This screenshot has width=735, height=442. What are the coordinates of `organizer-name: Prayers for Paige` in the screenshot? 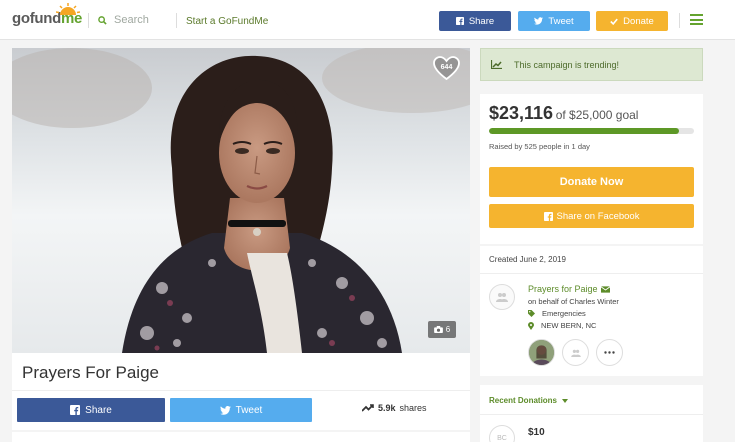 It's located at (563, 289).